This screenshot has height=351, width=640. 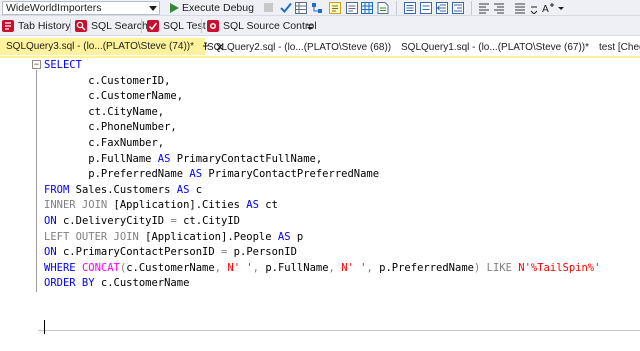 I want to click on code-token: Sales.Customers, so click(x=123, y=189).